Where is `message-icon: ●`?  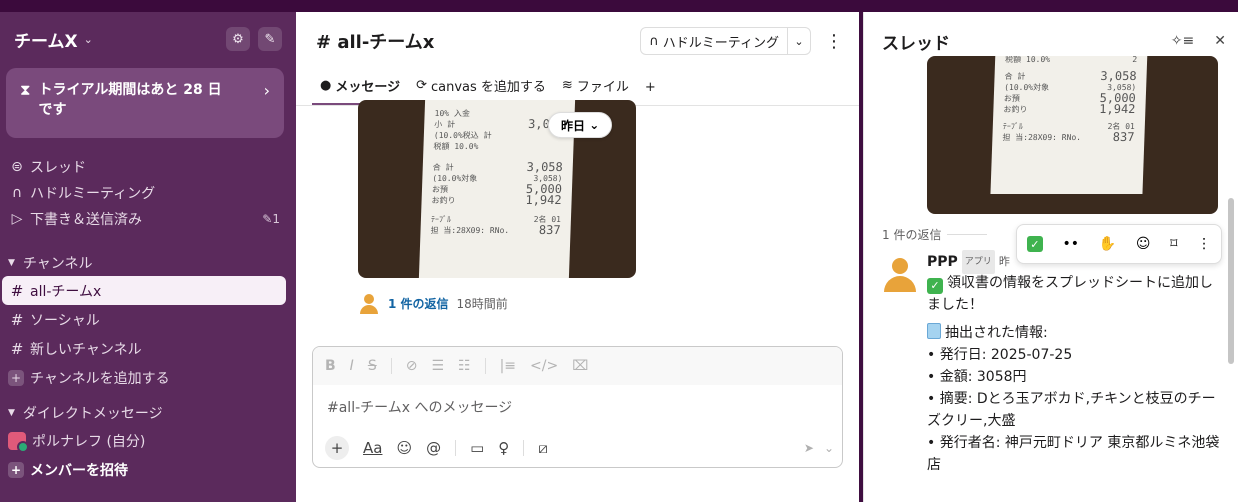 message-icon: ● is located at coordinates (326, 85).